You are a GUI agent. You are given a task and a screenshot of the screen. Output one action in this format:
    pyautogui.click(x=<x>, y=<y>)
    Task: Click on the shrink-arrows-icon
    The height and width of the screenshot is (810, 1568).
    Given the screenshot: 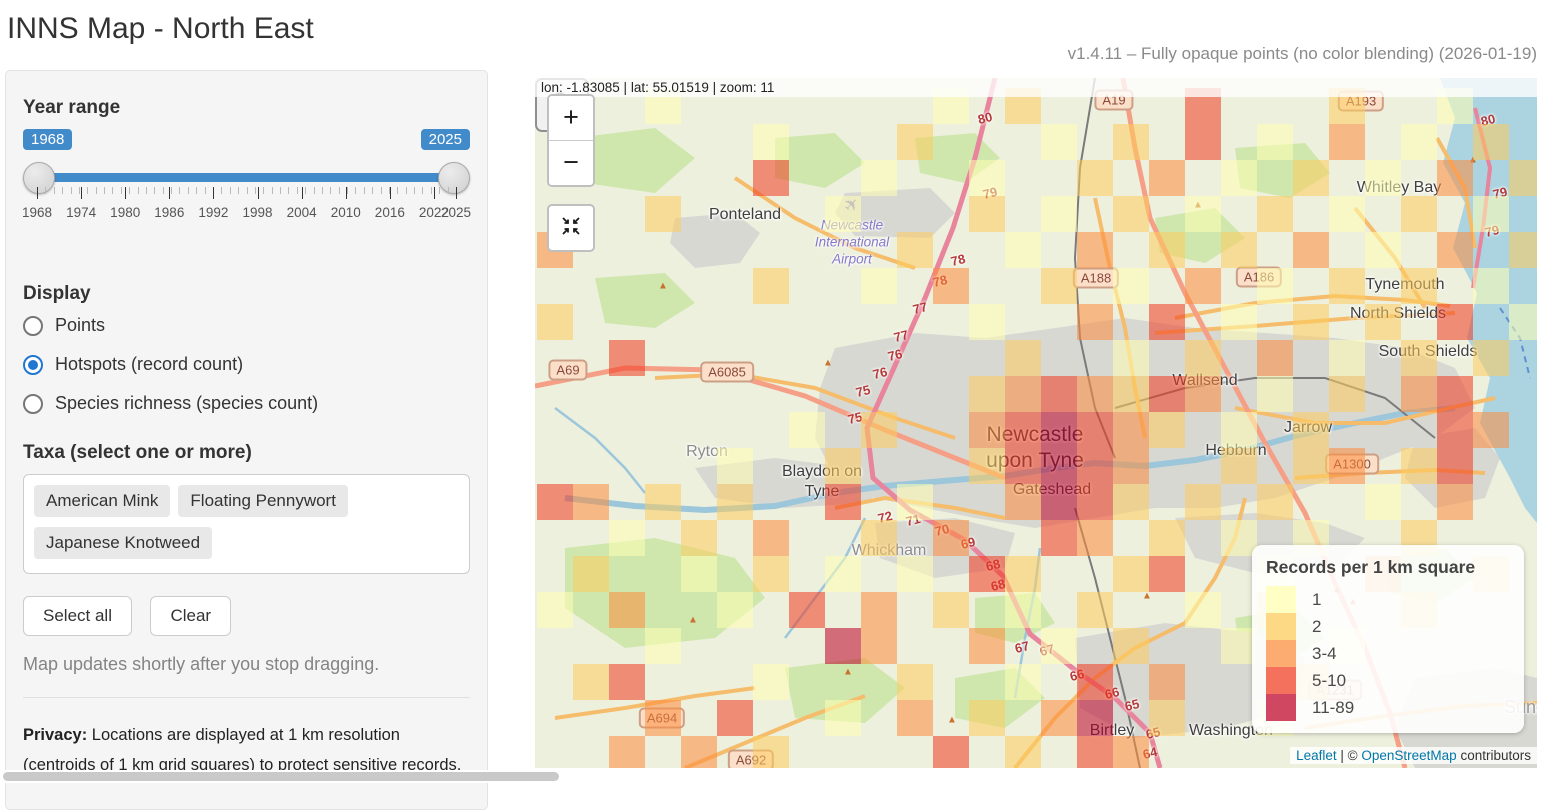 What is the action you would take?
    pyautogui.click(x=571, y=228)
    